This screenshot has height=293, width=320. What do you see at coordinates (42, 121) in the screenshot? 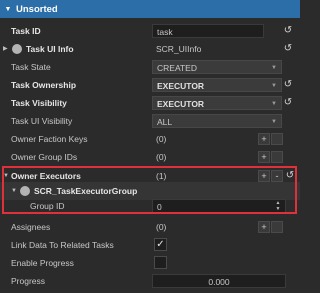
I see `task-ui-visibility-label: Task UI Visibility` at bounding box center [42, 121].